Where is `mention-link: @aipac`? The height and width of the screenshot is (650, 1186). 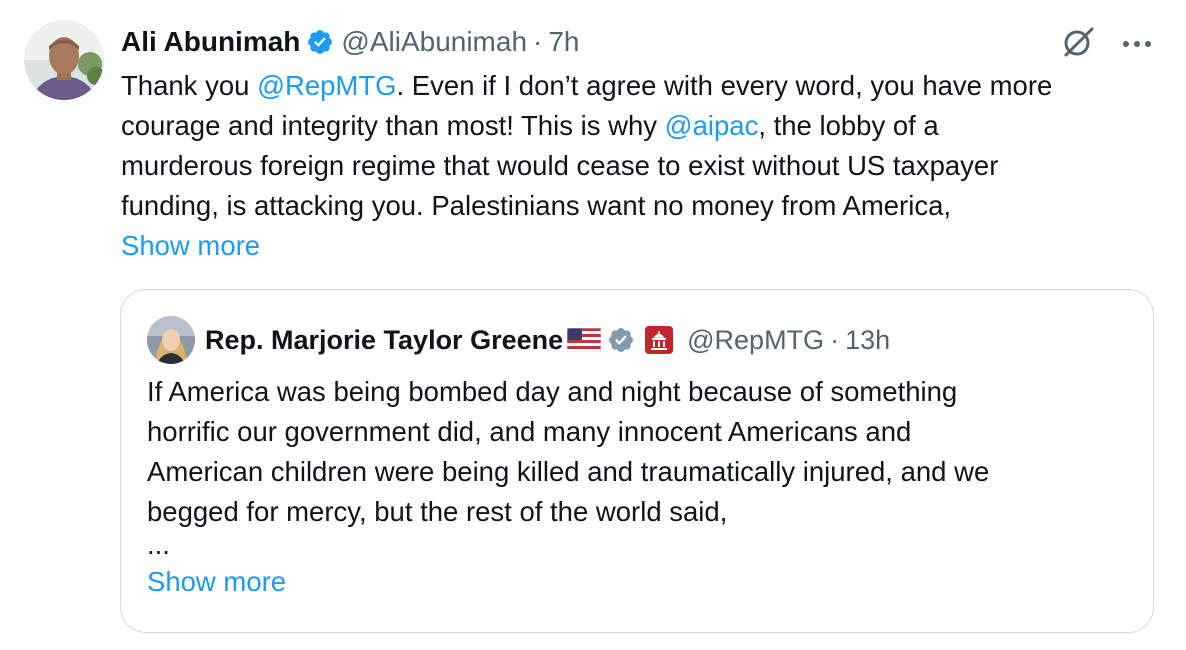
mention-link: @aipac is located at coordinates (712, 125).